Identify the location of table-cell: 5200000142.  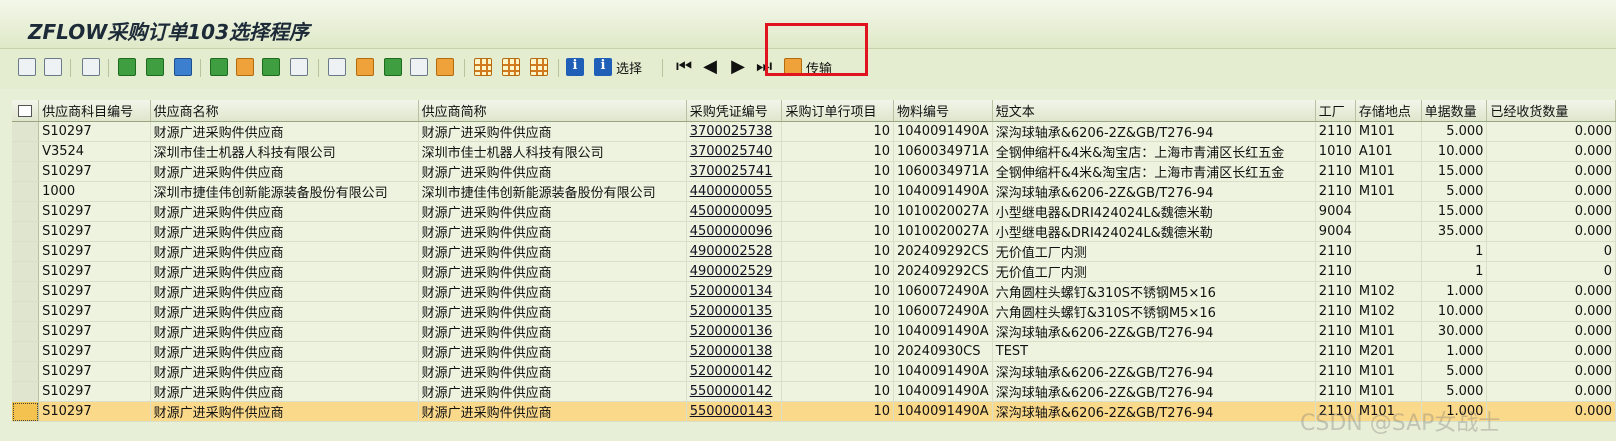
(734, 371).